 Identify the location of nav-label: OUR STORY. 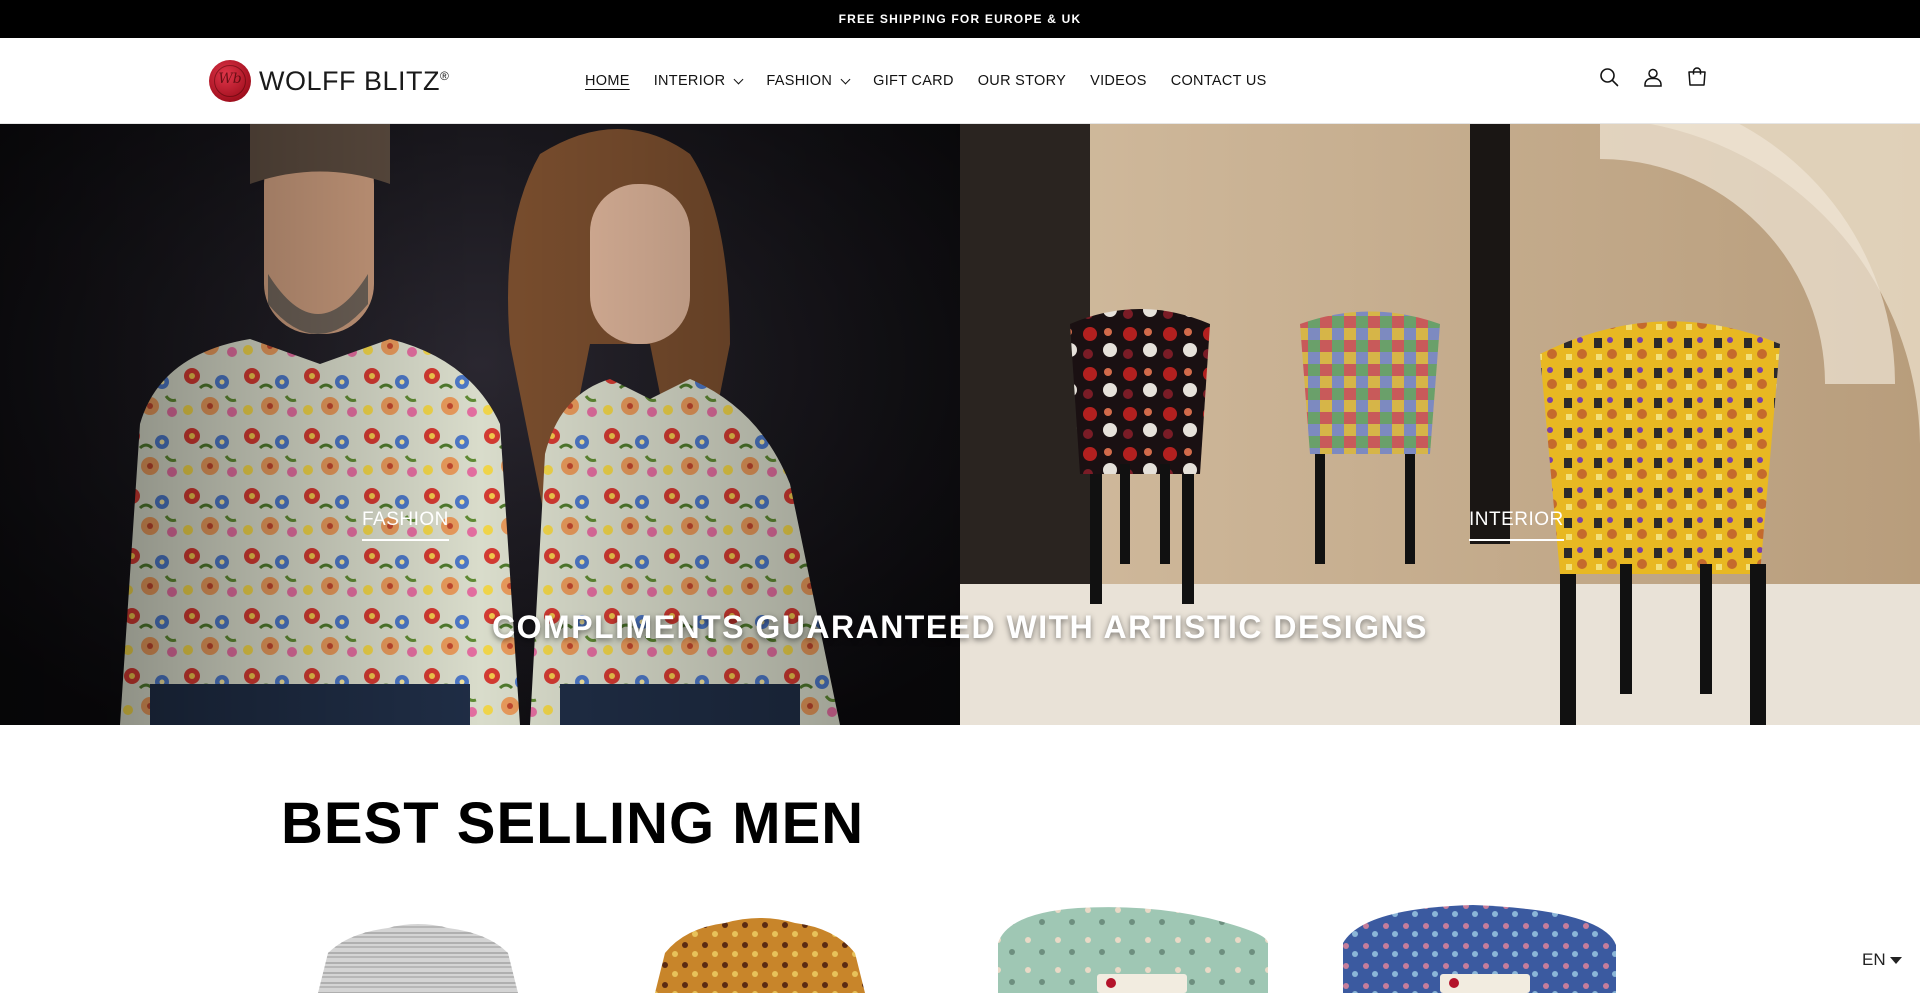
(1022, 81).